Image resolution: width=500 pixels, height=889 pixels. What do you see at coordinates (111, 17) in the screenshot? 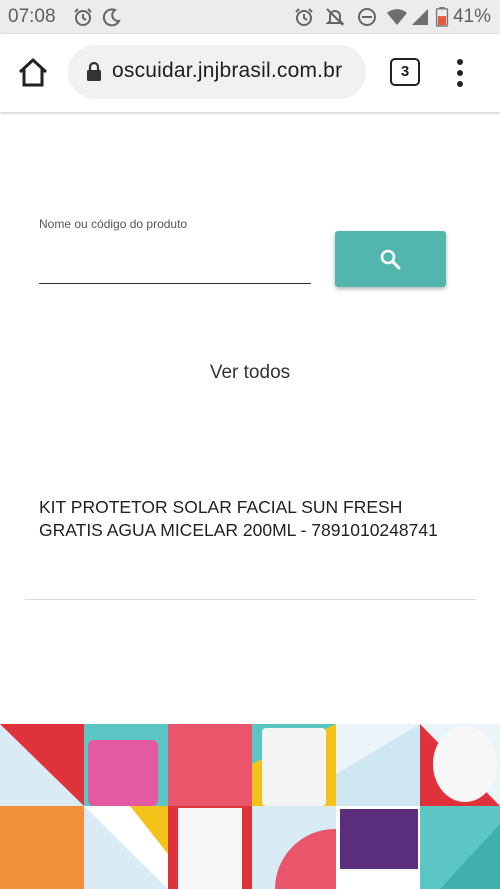
I see `do-not-disturb-moon-icon` at bounding box center [111, 17].